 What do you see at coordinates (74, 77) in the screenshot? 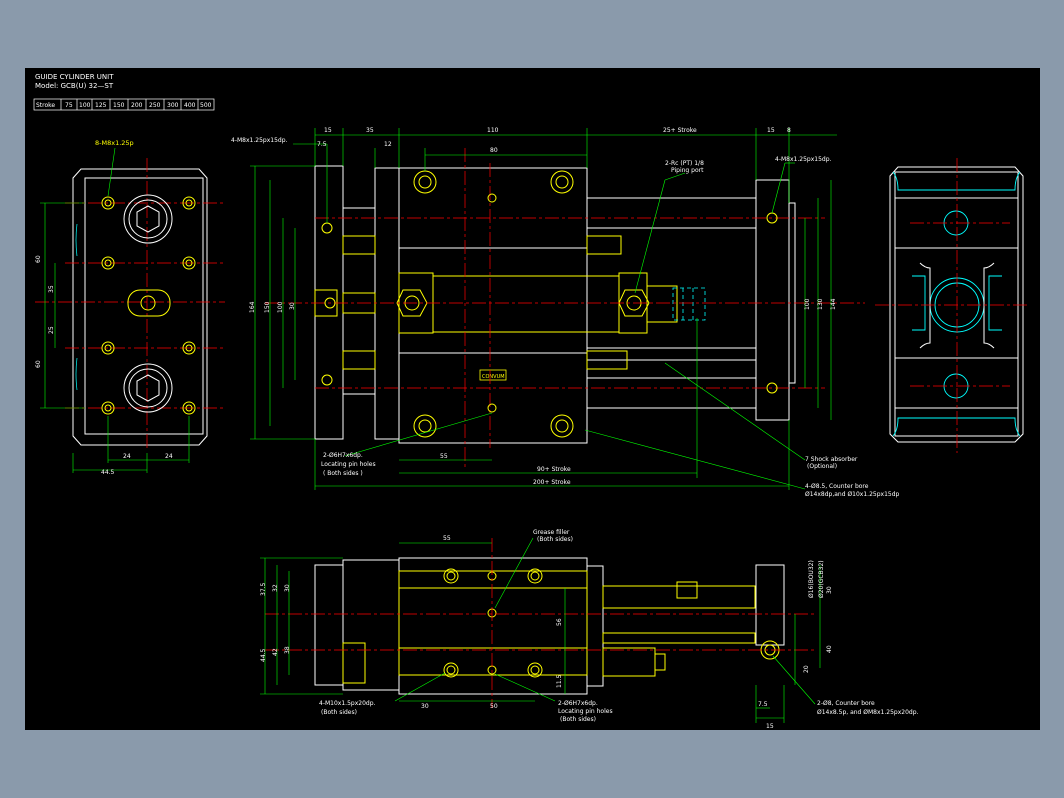
I see `drawing-title: GUIDE CYLINDER UNIT` at bounding box center [74, 77].